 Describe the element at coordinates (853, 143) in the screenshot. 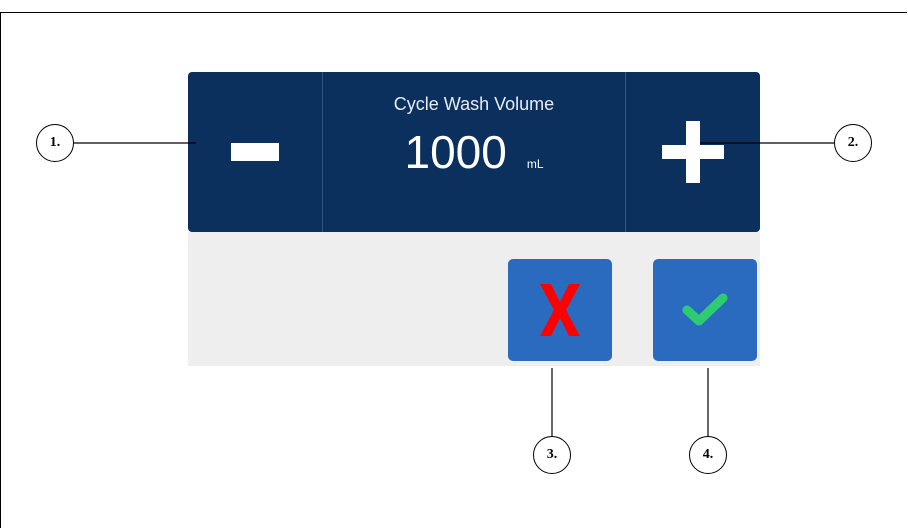

I see `callout-2: 2.` at that location.